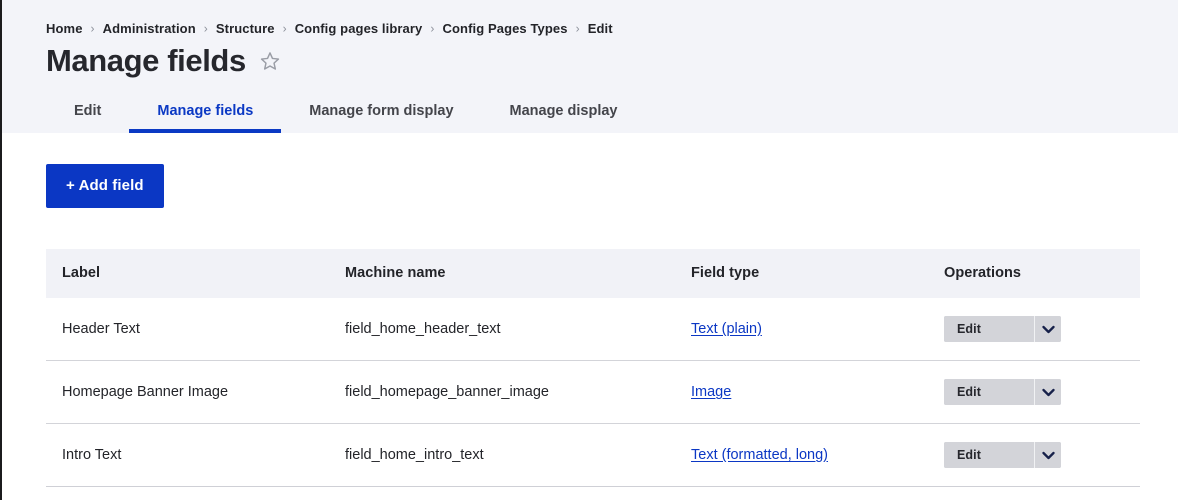  I want to click on tab-manage-fields: Manage fields, so click(205, 118).